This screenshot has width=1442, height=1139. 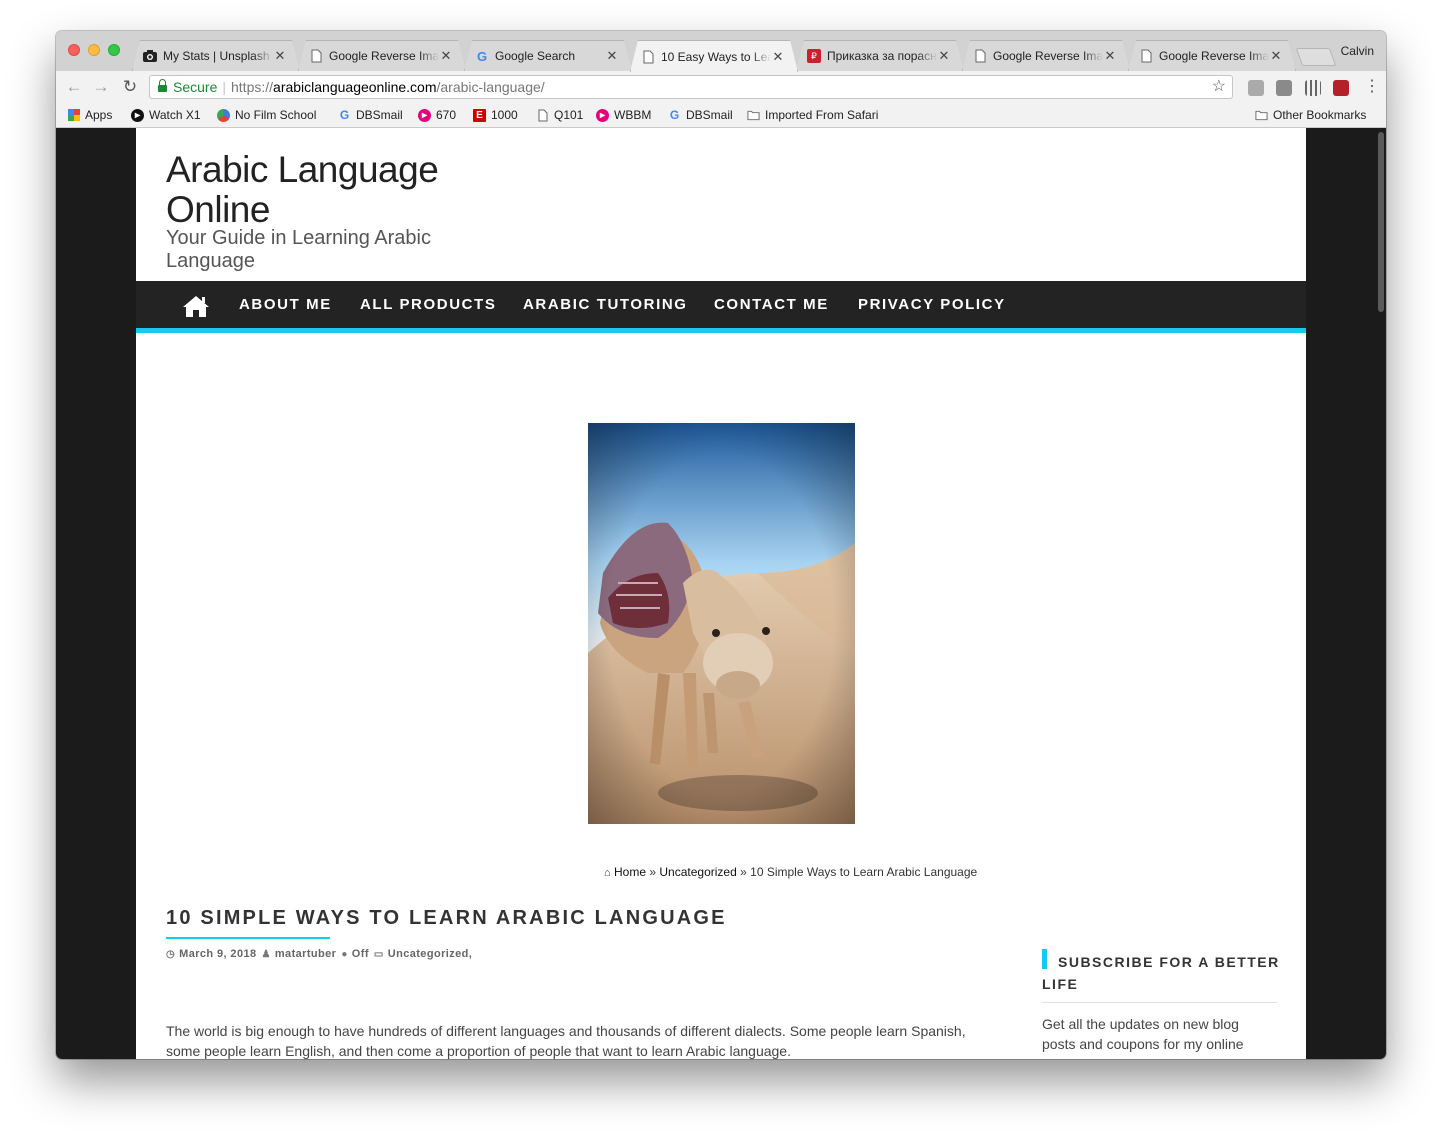 I want to click on home-icon, so click(x=196, y=306).